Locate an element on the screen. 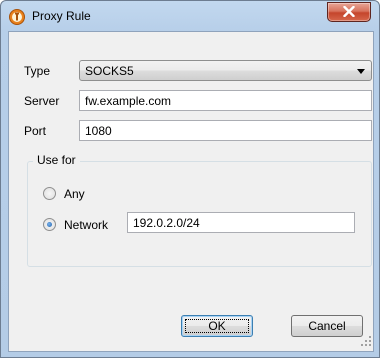  type-select: SOCKS5 is located at coordinates (225, 70).